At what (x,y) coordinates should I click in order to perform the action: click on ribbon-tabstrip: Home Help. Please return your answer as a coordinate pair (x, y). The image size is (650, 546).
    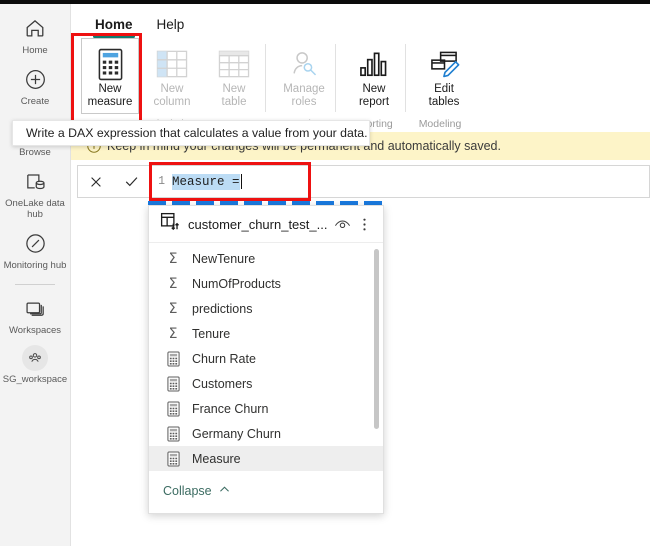
    Looking at the image, I should click on (360, 21).